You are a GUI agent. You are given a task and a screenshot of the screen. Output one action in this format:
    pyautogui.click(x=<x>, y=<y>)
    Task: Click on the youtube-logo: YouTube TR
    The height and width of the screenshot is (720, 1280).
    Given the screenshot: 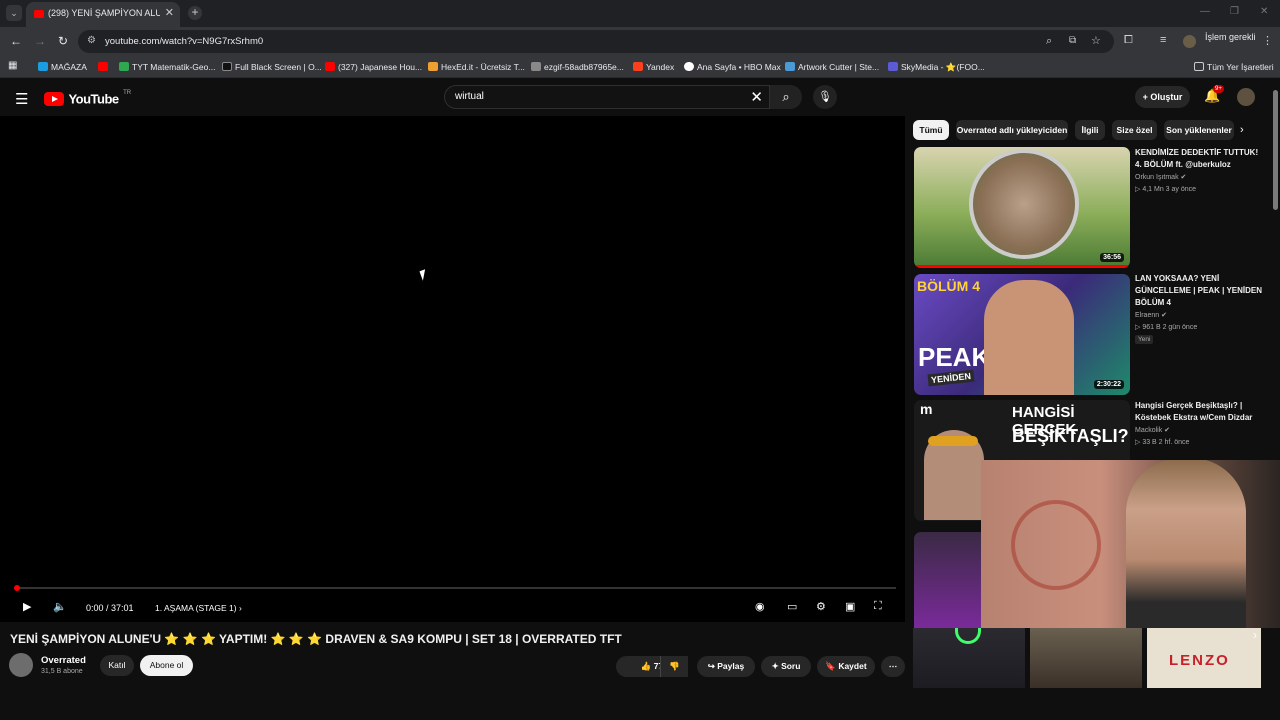 What is the action you would take?
    pyautogui.click(x=87, y=99)
    